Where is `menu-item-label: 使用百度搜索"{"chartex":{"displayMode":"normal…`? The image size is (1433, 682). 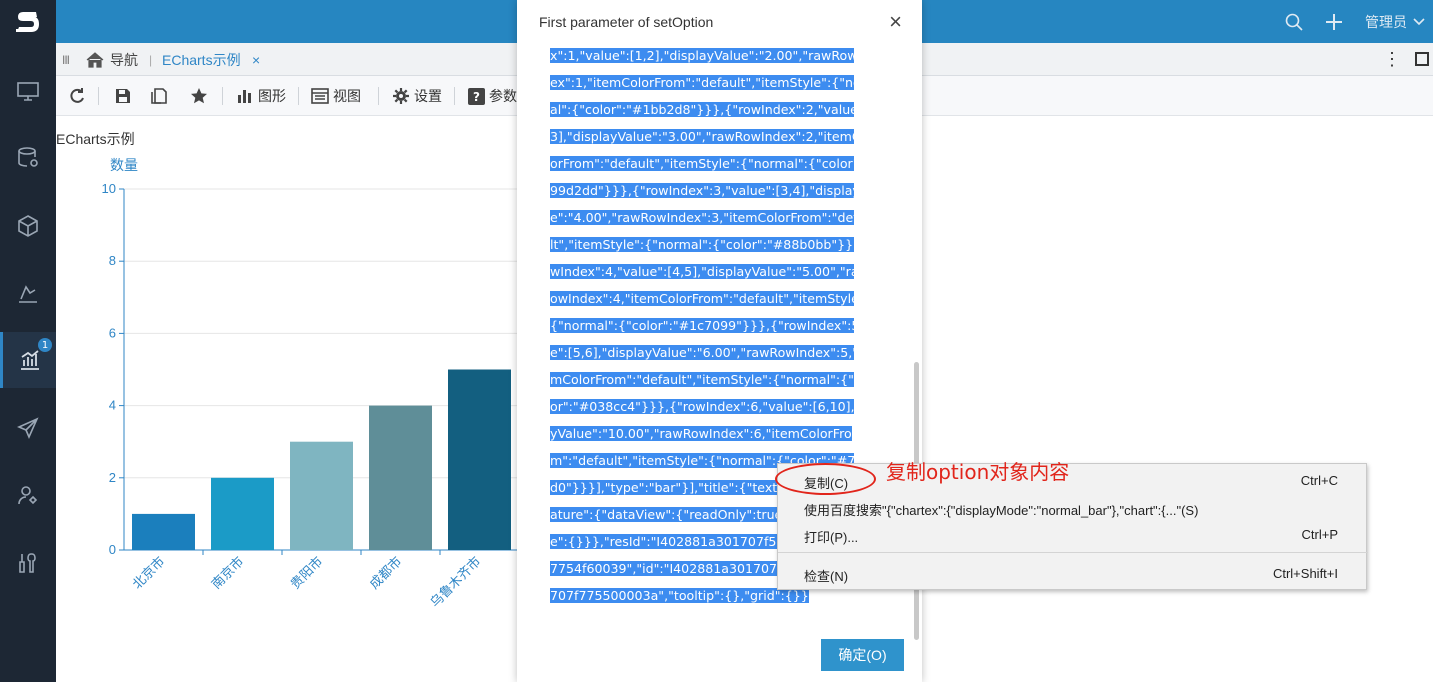 menu-item-label: 使用百度搜索"{"chartex":{"displayMode":"normal… is located at coordinates (1001, 510).